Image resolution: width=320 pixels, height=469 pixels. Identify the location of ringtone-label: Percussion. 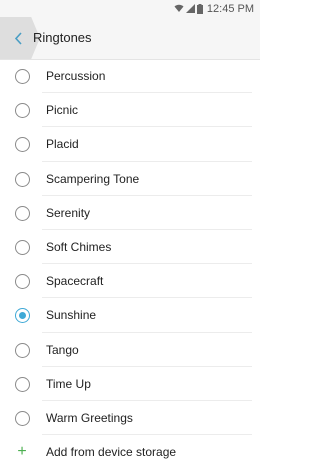
(76, 76).